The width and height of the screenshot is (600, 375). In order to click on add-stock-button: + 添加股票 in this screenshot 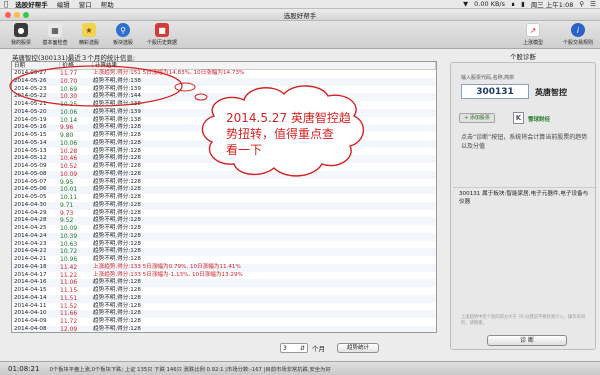, I will do `click(477, 118)`.